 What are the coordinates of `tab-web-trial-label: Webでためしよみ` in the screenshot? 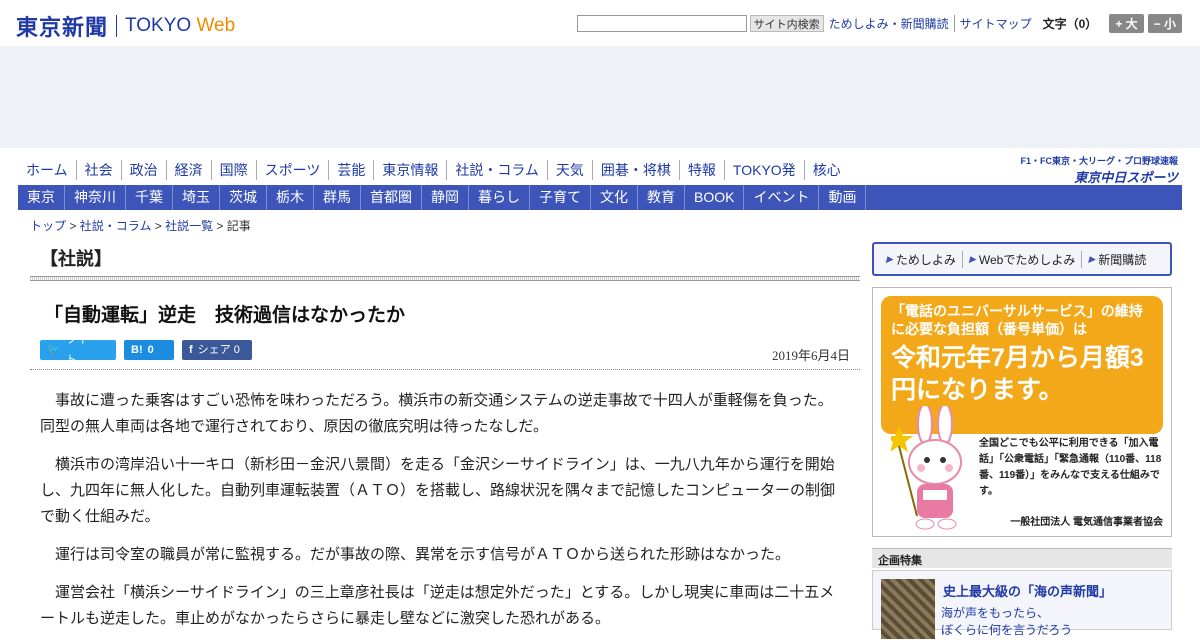 It's located at (1027, 259).